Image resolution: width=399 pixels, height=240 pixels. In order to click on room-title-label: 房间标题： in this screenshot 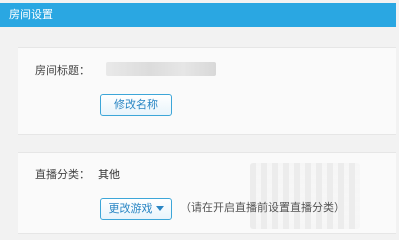, I will do `click(62, 70)`.